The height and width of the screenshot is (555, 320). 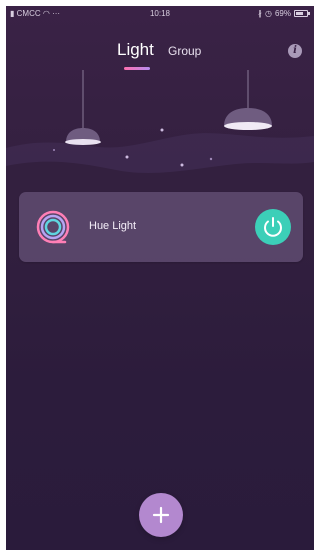 What do you see at coordinates (260, 13) in the screenshot?
I see `bluetooth-icon: ∦` at bounding box center [260, 13].